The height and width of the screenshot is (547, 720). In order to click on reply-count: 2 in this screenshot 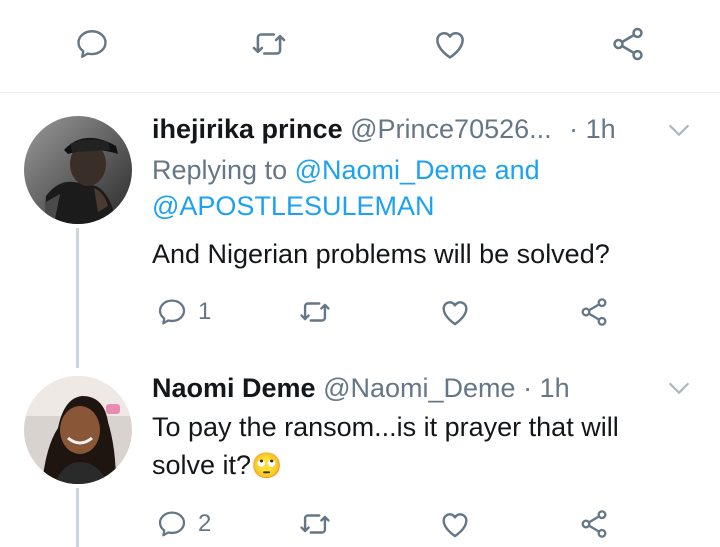, I will do `click(205, 523)`.